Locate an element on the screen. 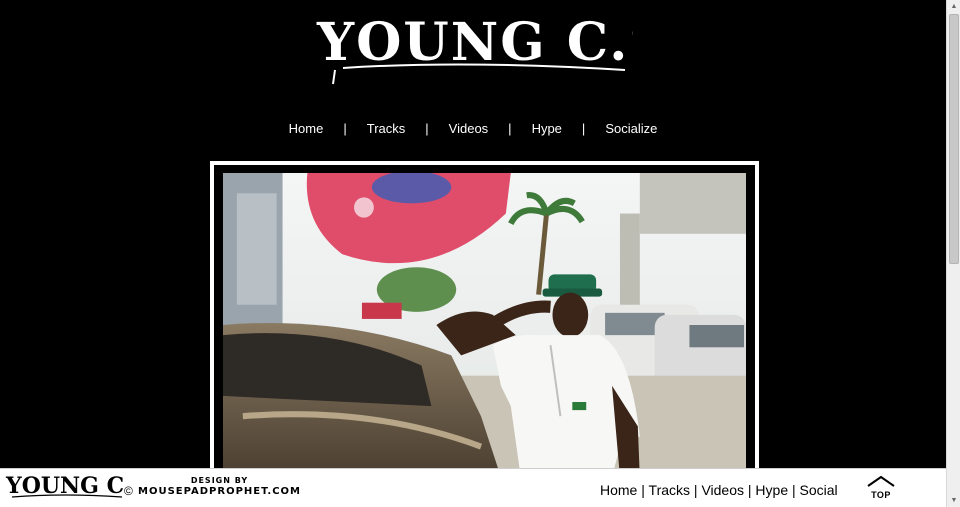  back-to-top-button: TOP is located at coordinates (881, 487).